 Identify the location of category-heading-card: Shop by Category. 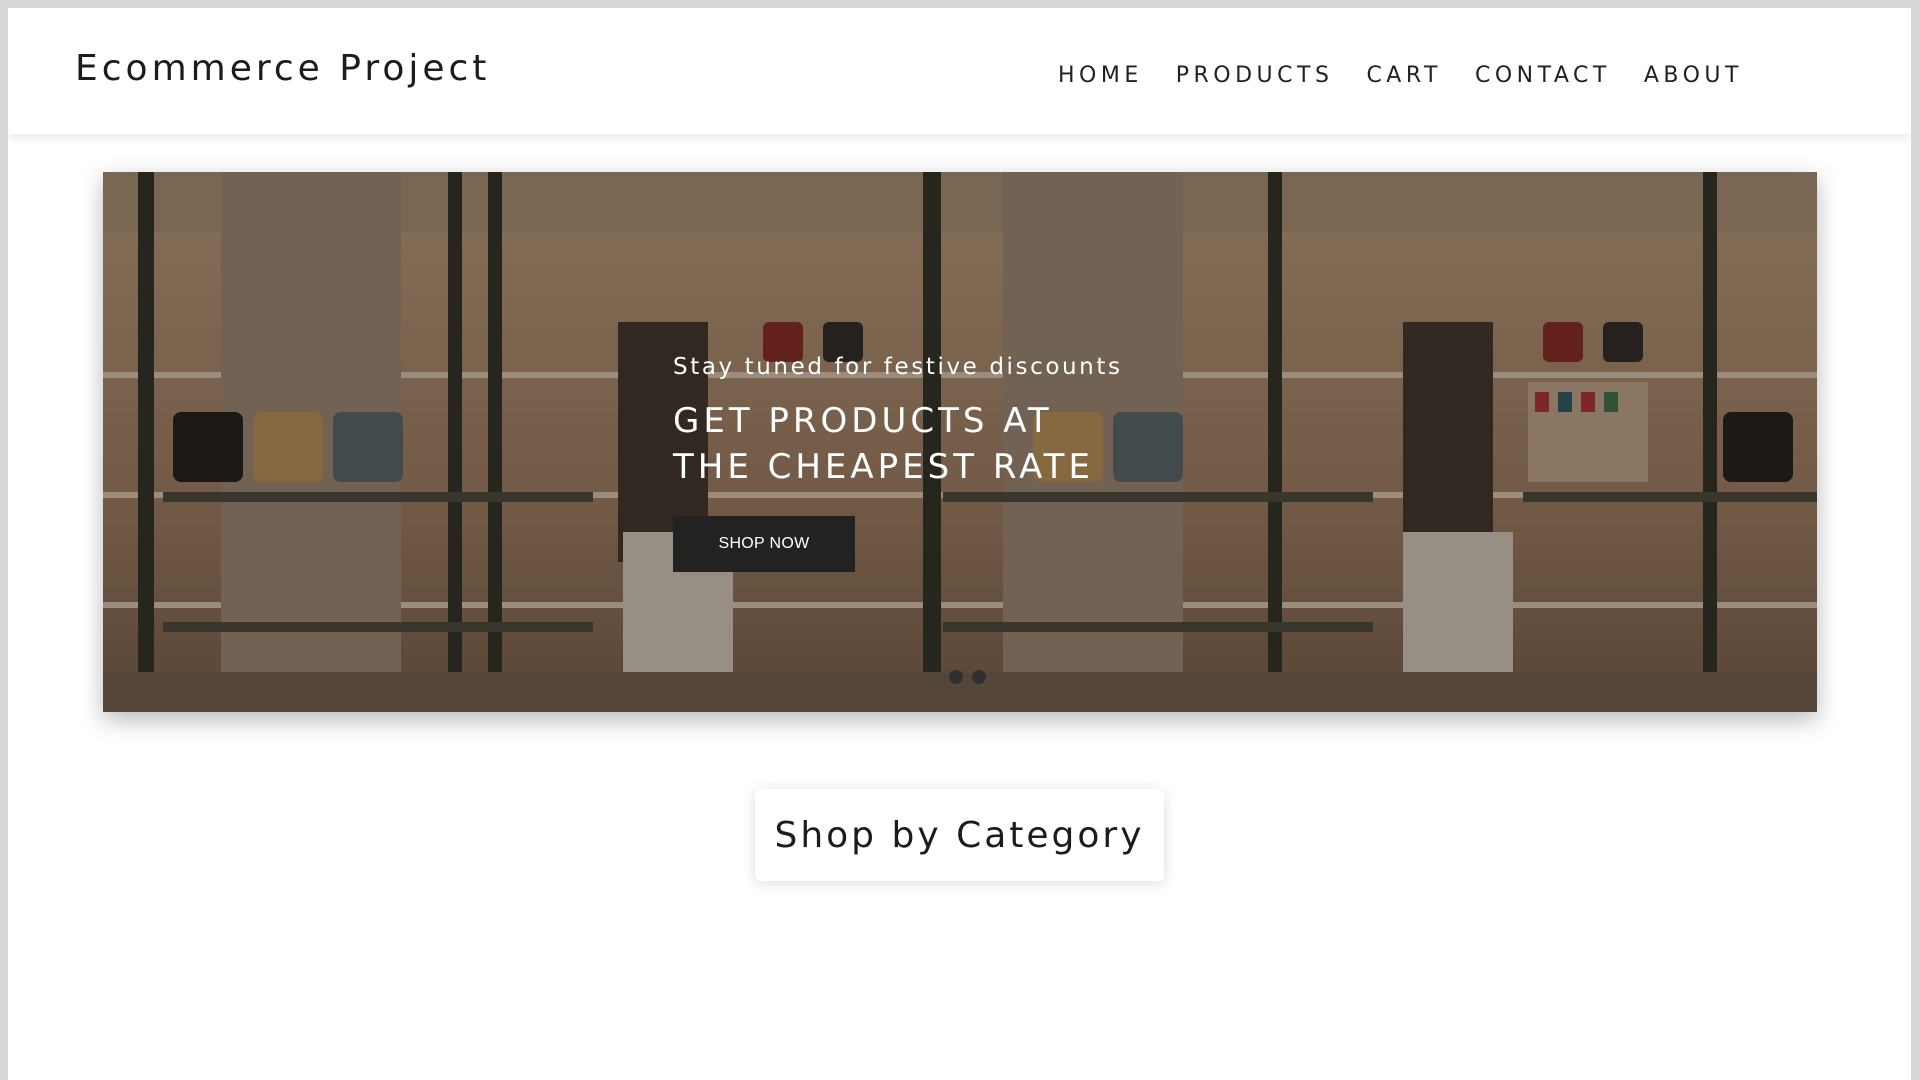
(959, 835).